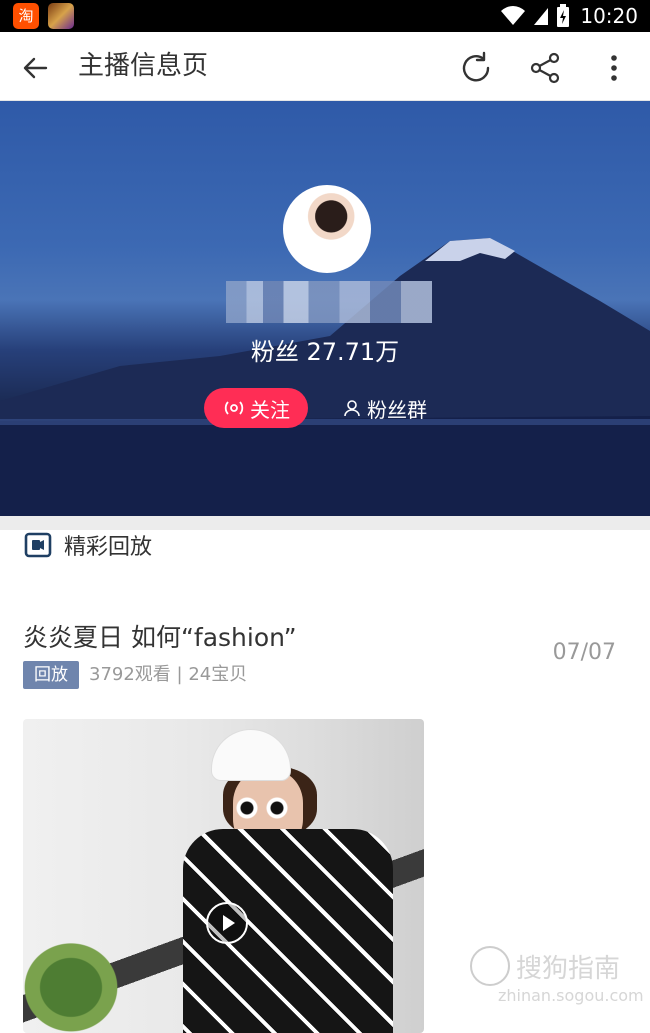  What do you see at coordinates (513, 16) in the screenshot?
I see `wifi-icon` at bounding box center [513, 16].